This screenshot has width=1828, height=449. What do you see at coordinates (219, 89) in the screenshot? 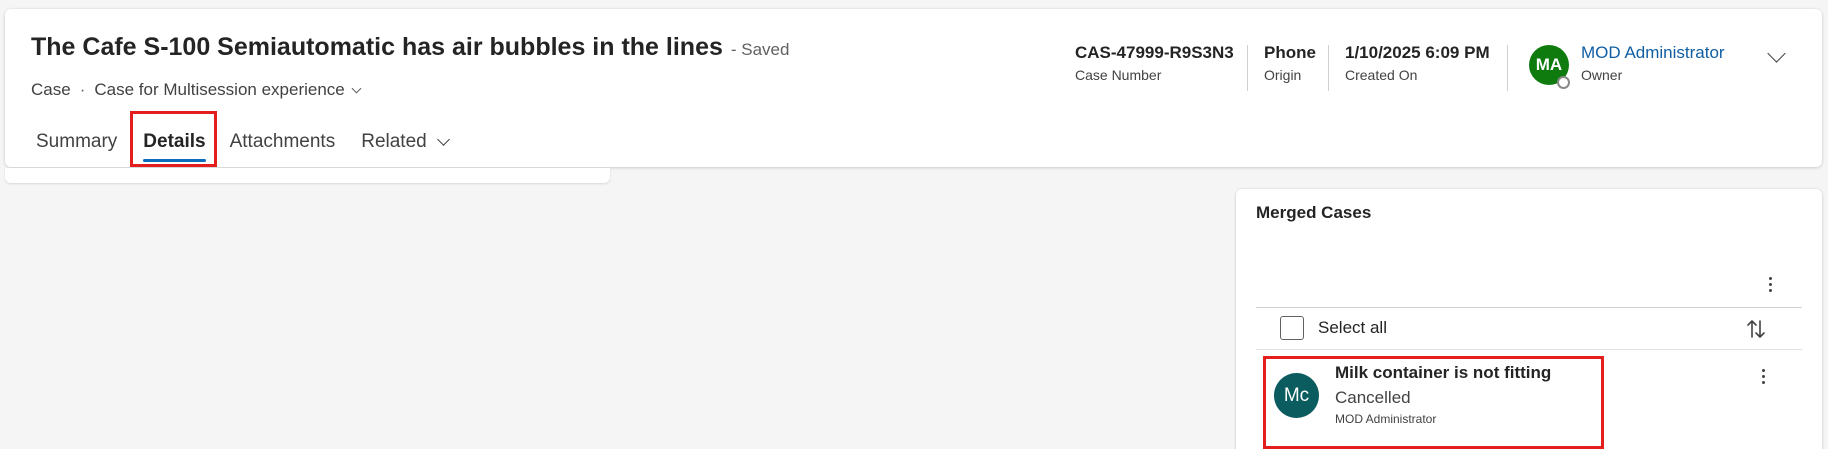
I see `form-selector-label: Case for Multisession experience` at bounding box center [219, 89].